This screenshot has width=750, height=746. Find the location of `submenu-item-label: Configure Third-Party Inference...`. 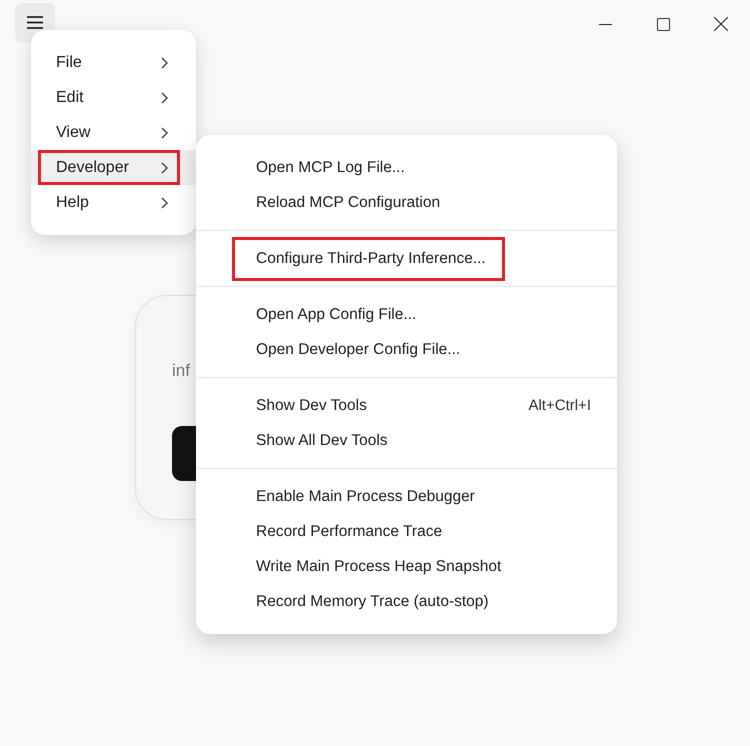

submenu-item-label: Configure Third-Party Inference... is located at coordinates (371, 259).